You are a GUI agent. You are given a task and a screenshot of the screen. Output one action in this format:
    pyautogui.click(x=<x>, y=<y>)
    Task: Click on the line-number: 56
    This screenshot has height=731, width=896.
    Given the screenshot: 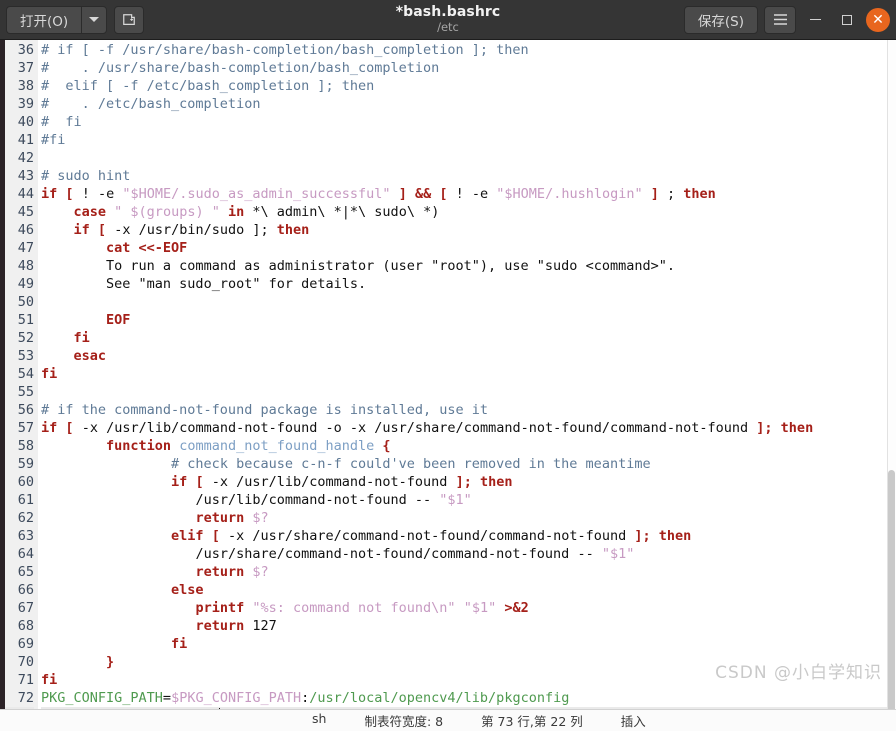 What is the action you would take?
    pyautogui.click(x=25, y=410)
    